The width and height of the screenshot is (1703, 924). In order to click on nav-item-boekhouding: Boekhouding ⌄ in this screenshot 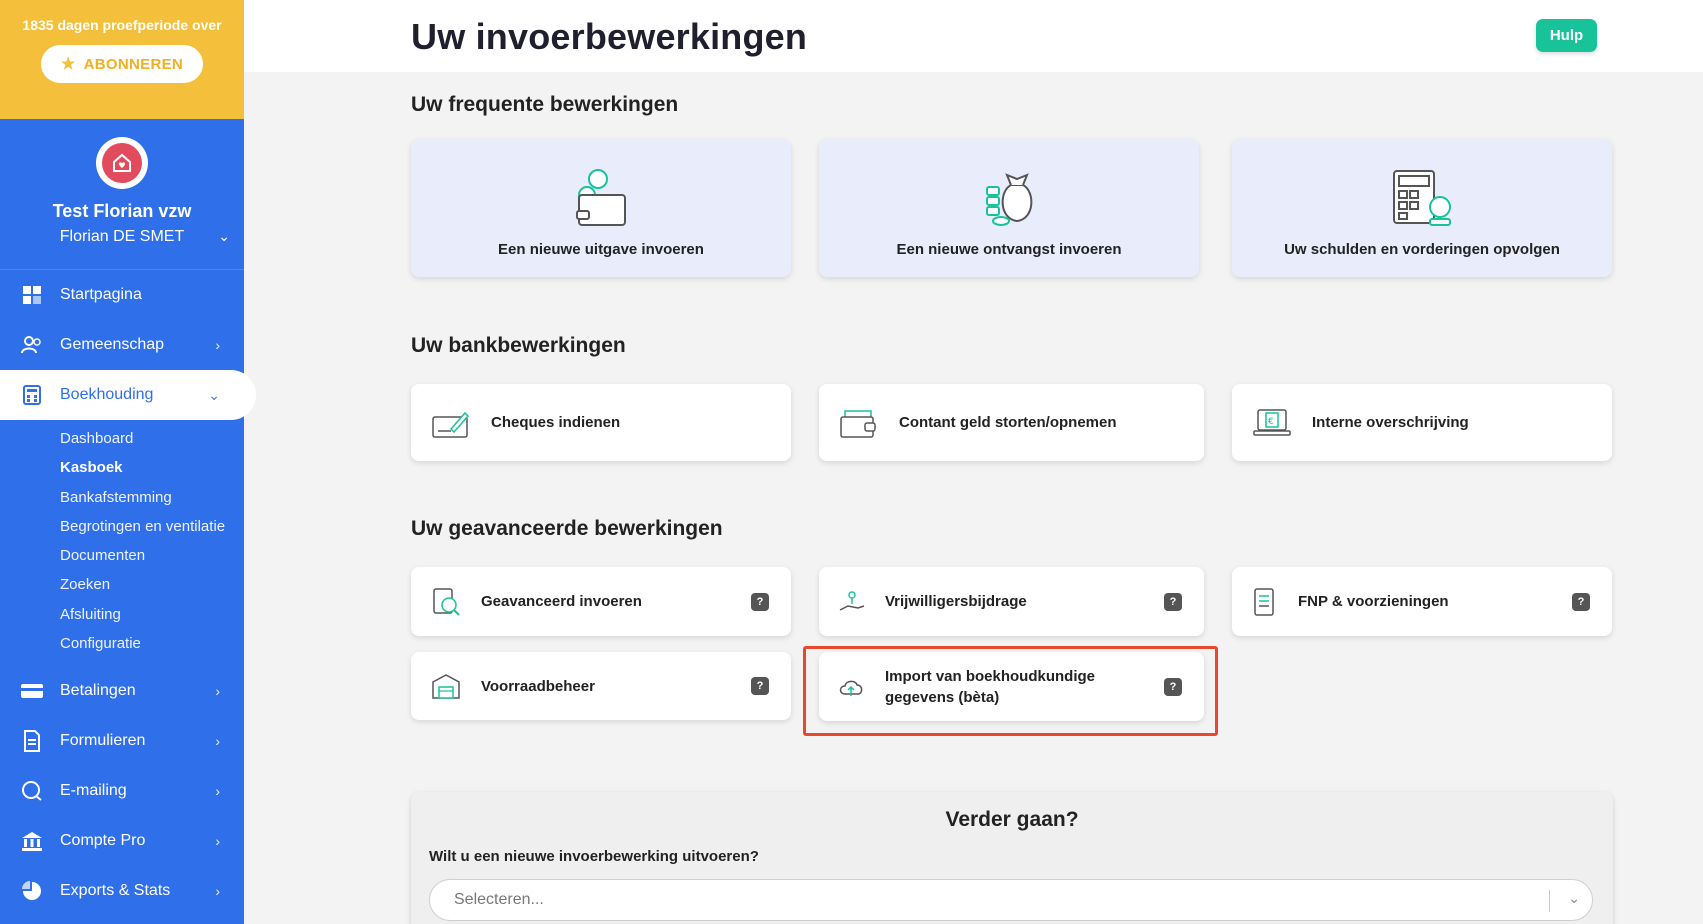, I will do `click(128, 395)`.